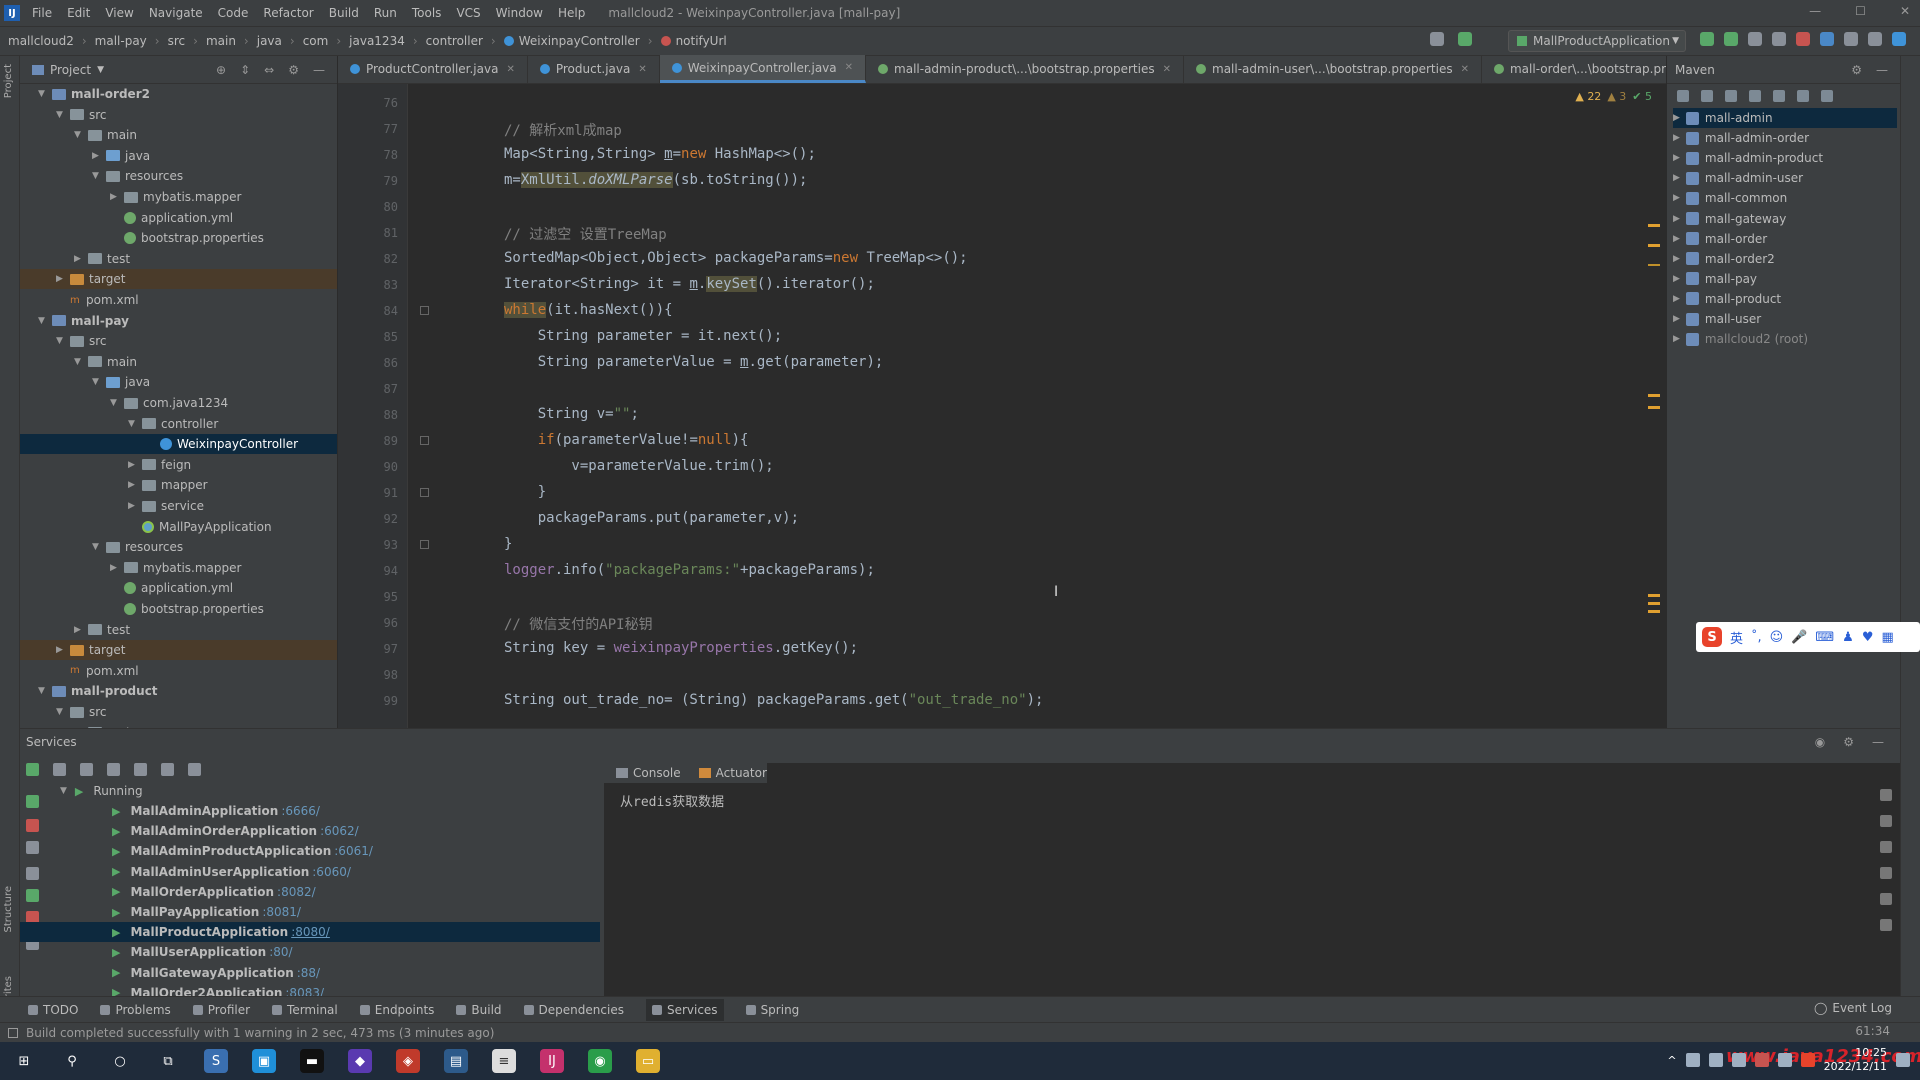 Image resolution: width=1920 pixels, height=1080 pixels. What do you see at coordinates (1731, 96) in the screenshot?
I see `download-icon` at bounding box center [1731, 96].